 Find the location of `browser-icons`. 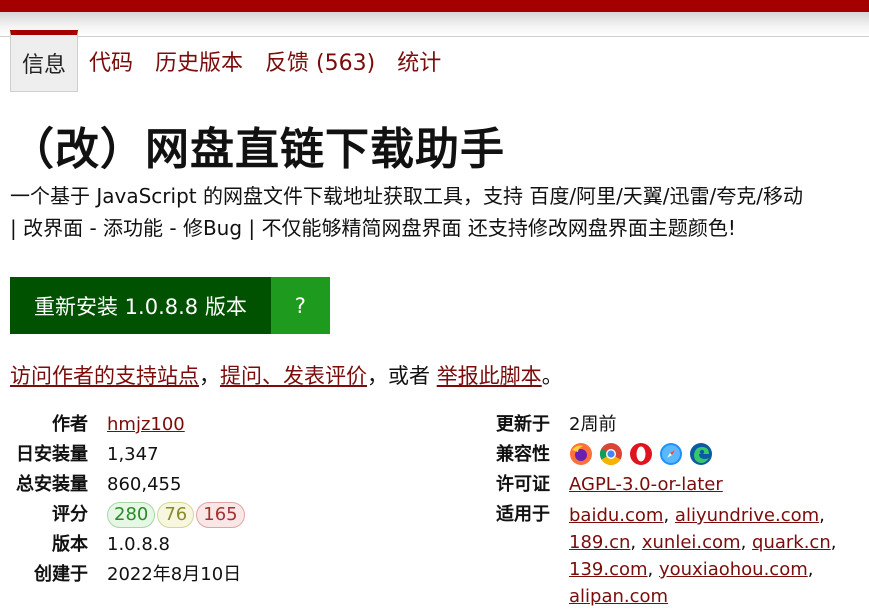

browser-icons is located at coordinates (641, 453).